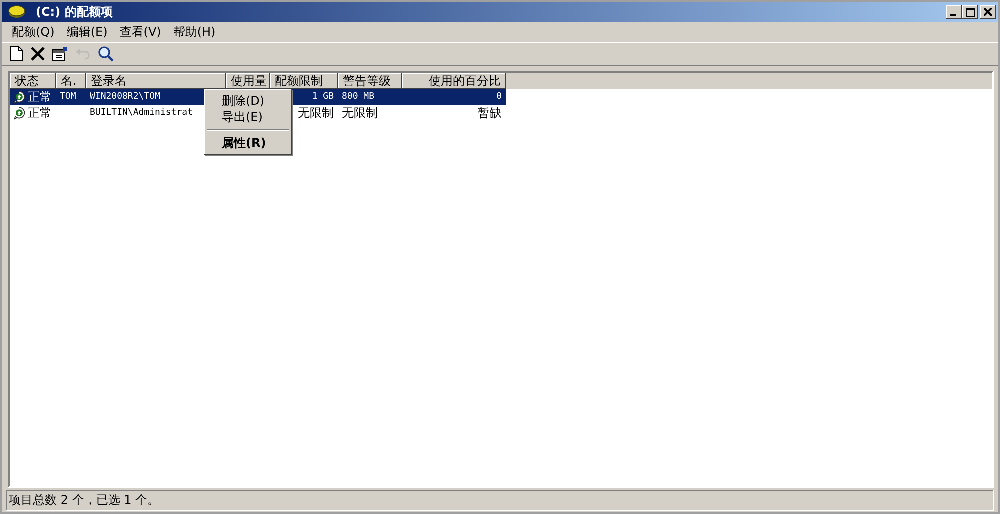 The width and height of the screenshot is (1000, 514). Describe the element at coordinates (248, 81) in the screenshot. I see `column-header: 使用量` at that location.